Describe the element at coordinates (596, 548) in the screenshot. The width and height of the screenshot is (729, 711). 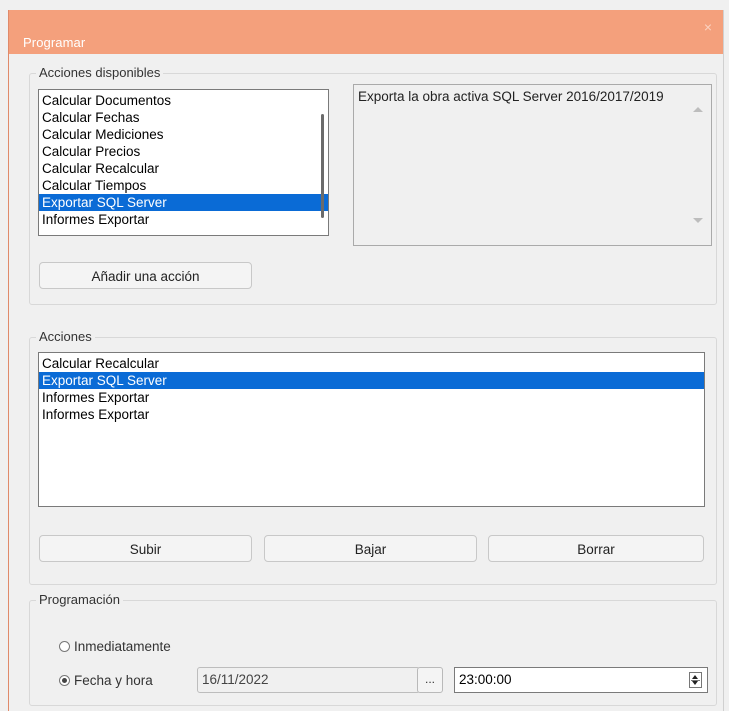
I see `delete-button: Borrar` at that location.